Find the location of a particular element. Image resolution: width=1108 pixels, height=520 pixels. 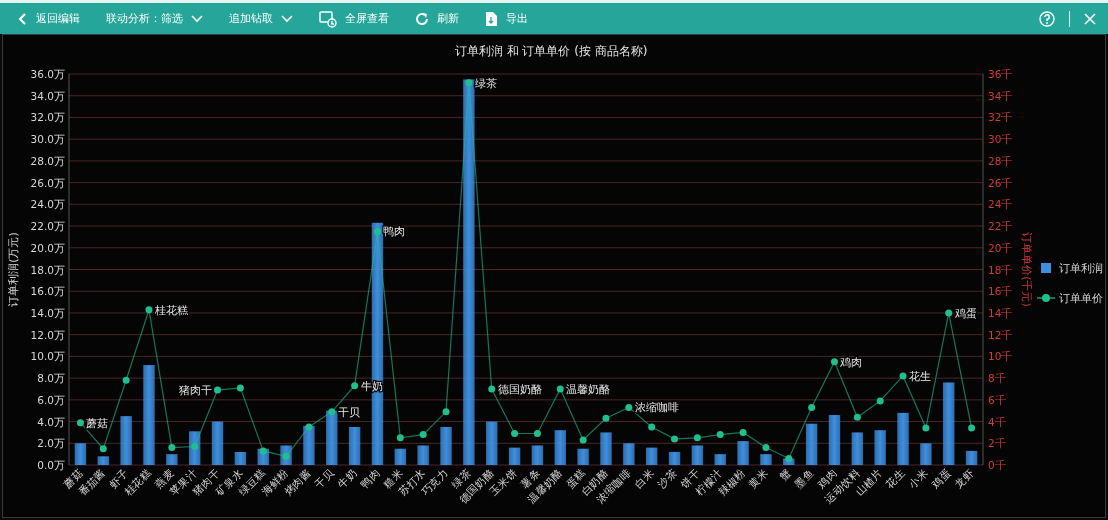

y-tick-label: 18.0万 is located at coordinates (47, 269).